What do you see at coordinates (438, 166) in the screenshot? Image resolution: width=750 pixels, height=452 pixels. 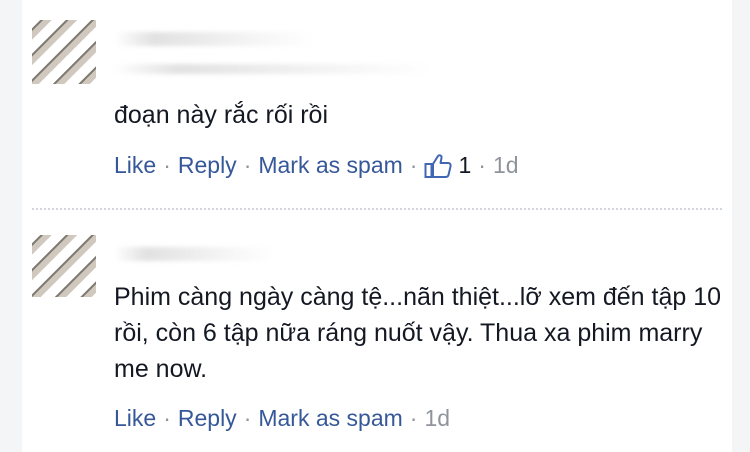 I see `thumbs-up-icon` at bounding box center [438, 166].